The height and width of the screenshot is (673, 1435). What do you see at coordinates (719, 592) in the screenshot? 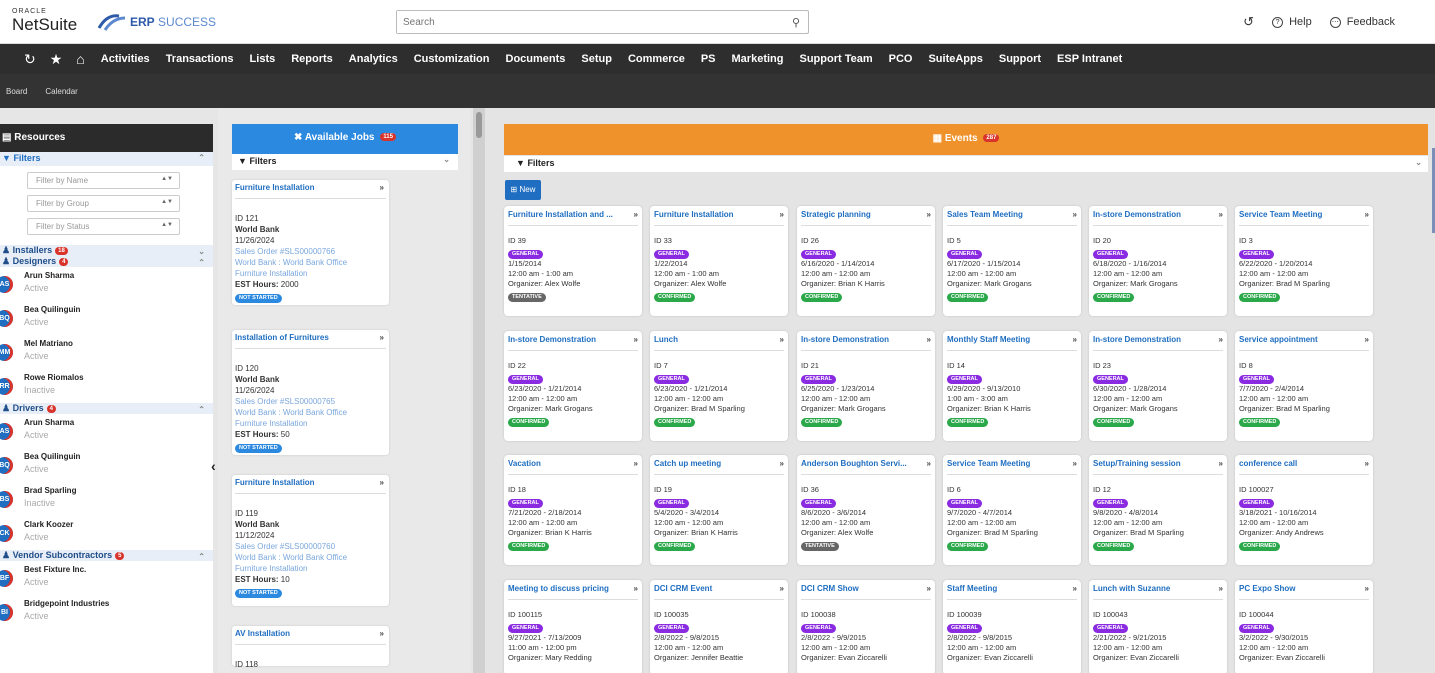
I see `event-title: DCI CRM Event »` at bounding box center [719, 592].